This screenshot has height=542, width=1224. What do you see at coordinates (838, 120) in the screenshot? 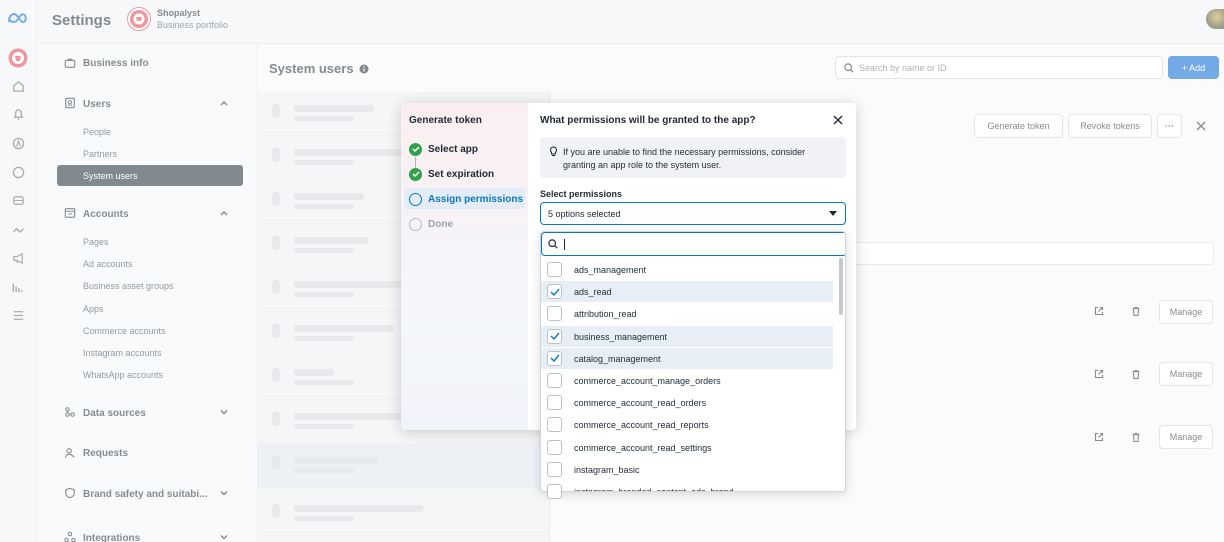
I see `dialog-close-icon` at bounding box center [838, 120].